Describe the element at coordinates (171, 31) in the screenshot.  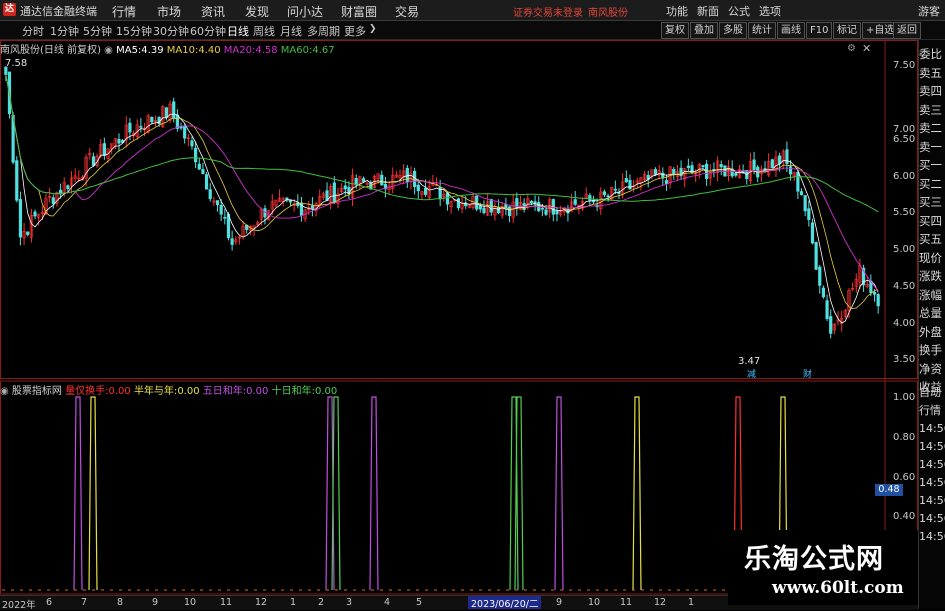
I see `period-tab-30min: 30分钟` at that location.